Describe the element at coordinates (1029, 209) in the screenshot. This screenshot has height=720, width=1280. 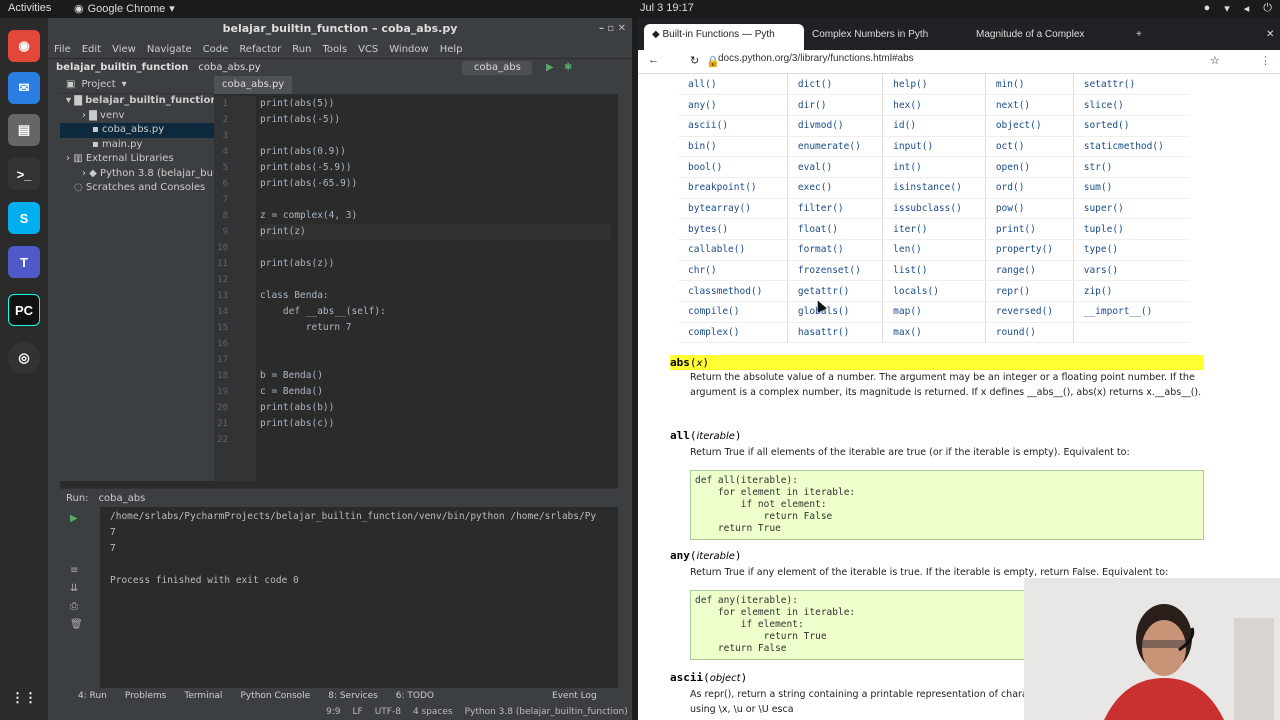
I see `function-link: pow()` at that location.